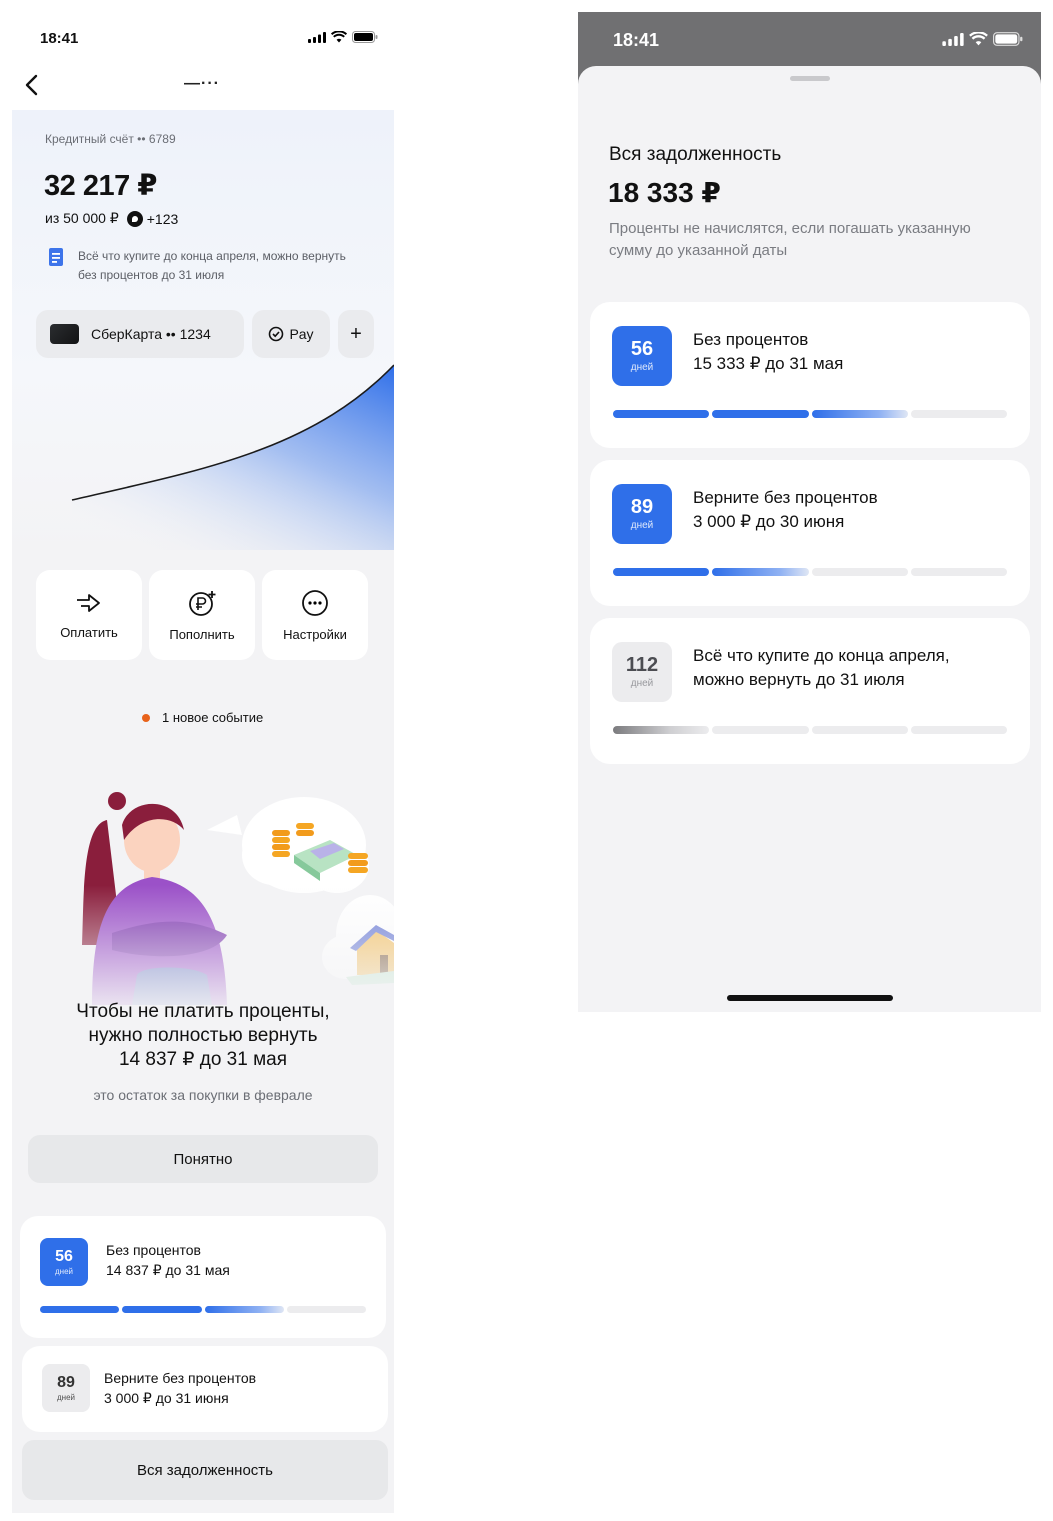 The width and height of the screenshot is (1053, 1521). What do you see at coordinates (89, 615) in the screenshot?
I see `pay-action-button: Оплатить` at bounding box center [89, 615].